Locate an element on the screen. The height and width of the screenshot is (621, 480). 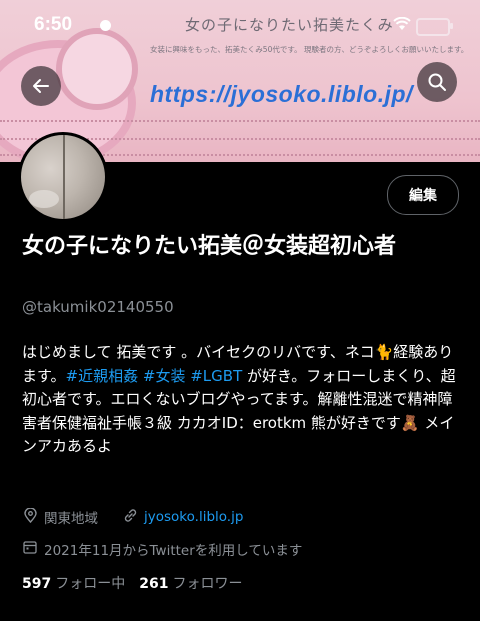
profile-handle: @takumik02140550 is located at coordinates (98, 307).